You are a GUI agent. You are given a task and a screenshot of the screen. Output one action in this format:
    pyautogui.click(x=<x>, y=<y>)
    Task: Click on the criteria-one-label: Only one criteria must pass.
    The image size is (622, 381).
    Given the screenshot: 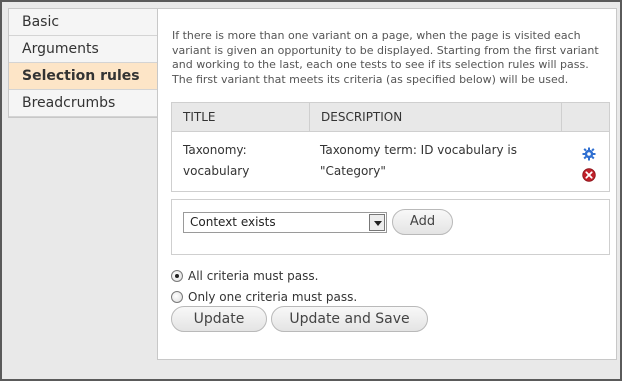 What is the action you would take?
    pyautogui.click(x=273, y=297)
    